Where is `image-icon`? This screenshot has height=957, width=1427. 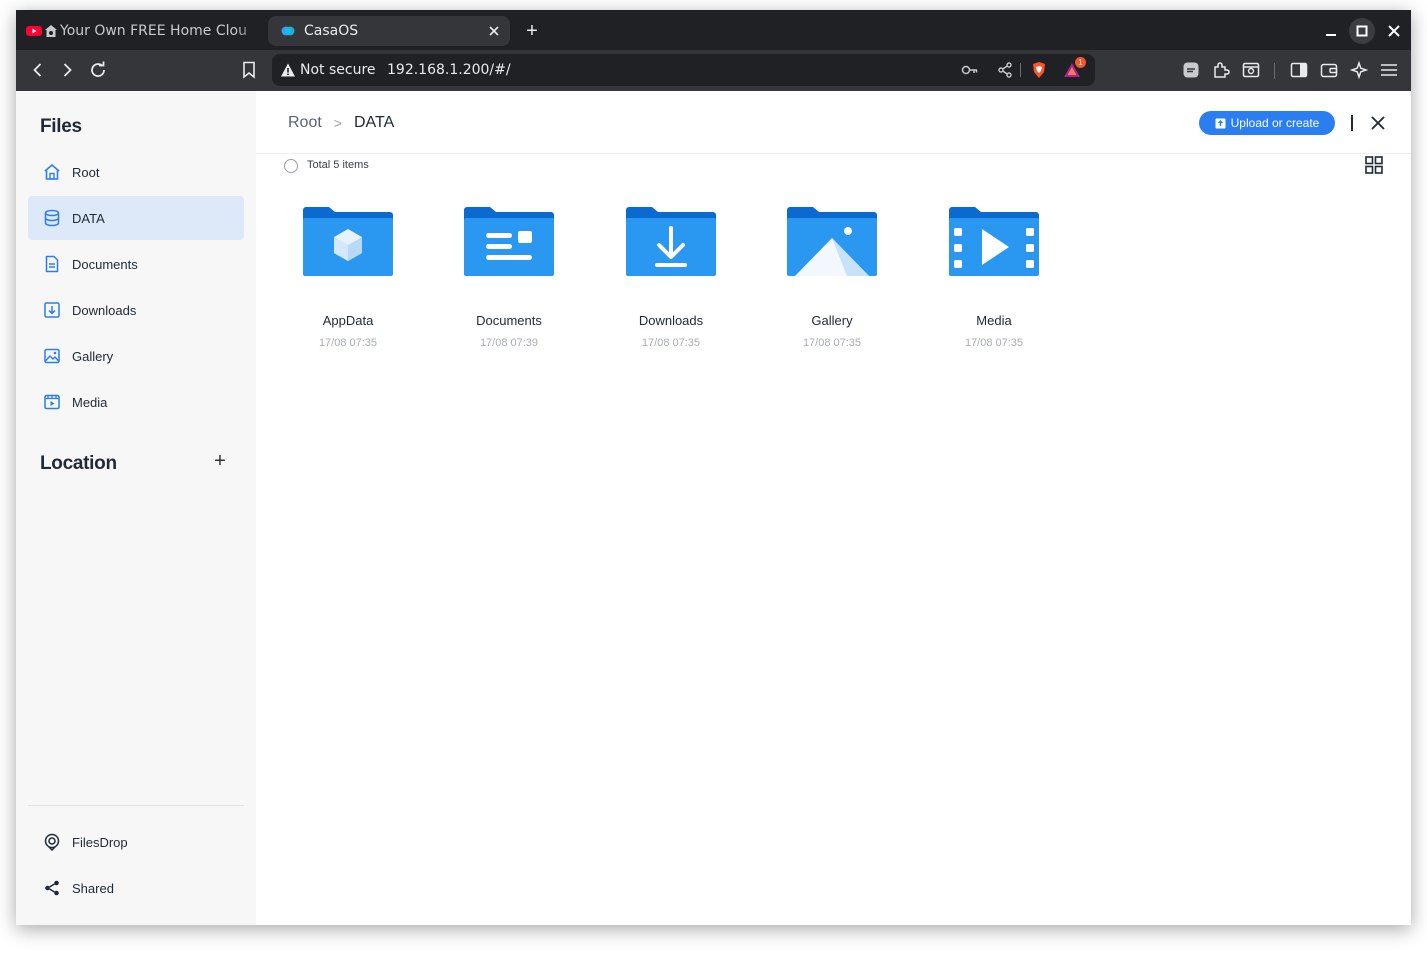 image-icon is located at coordinates (52, 356).